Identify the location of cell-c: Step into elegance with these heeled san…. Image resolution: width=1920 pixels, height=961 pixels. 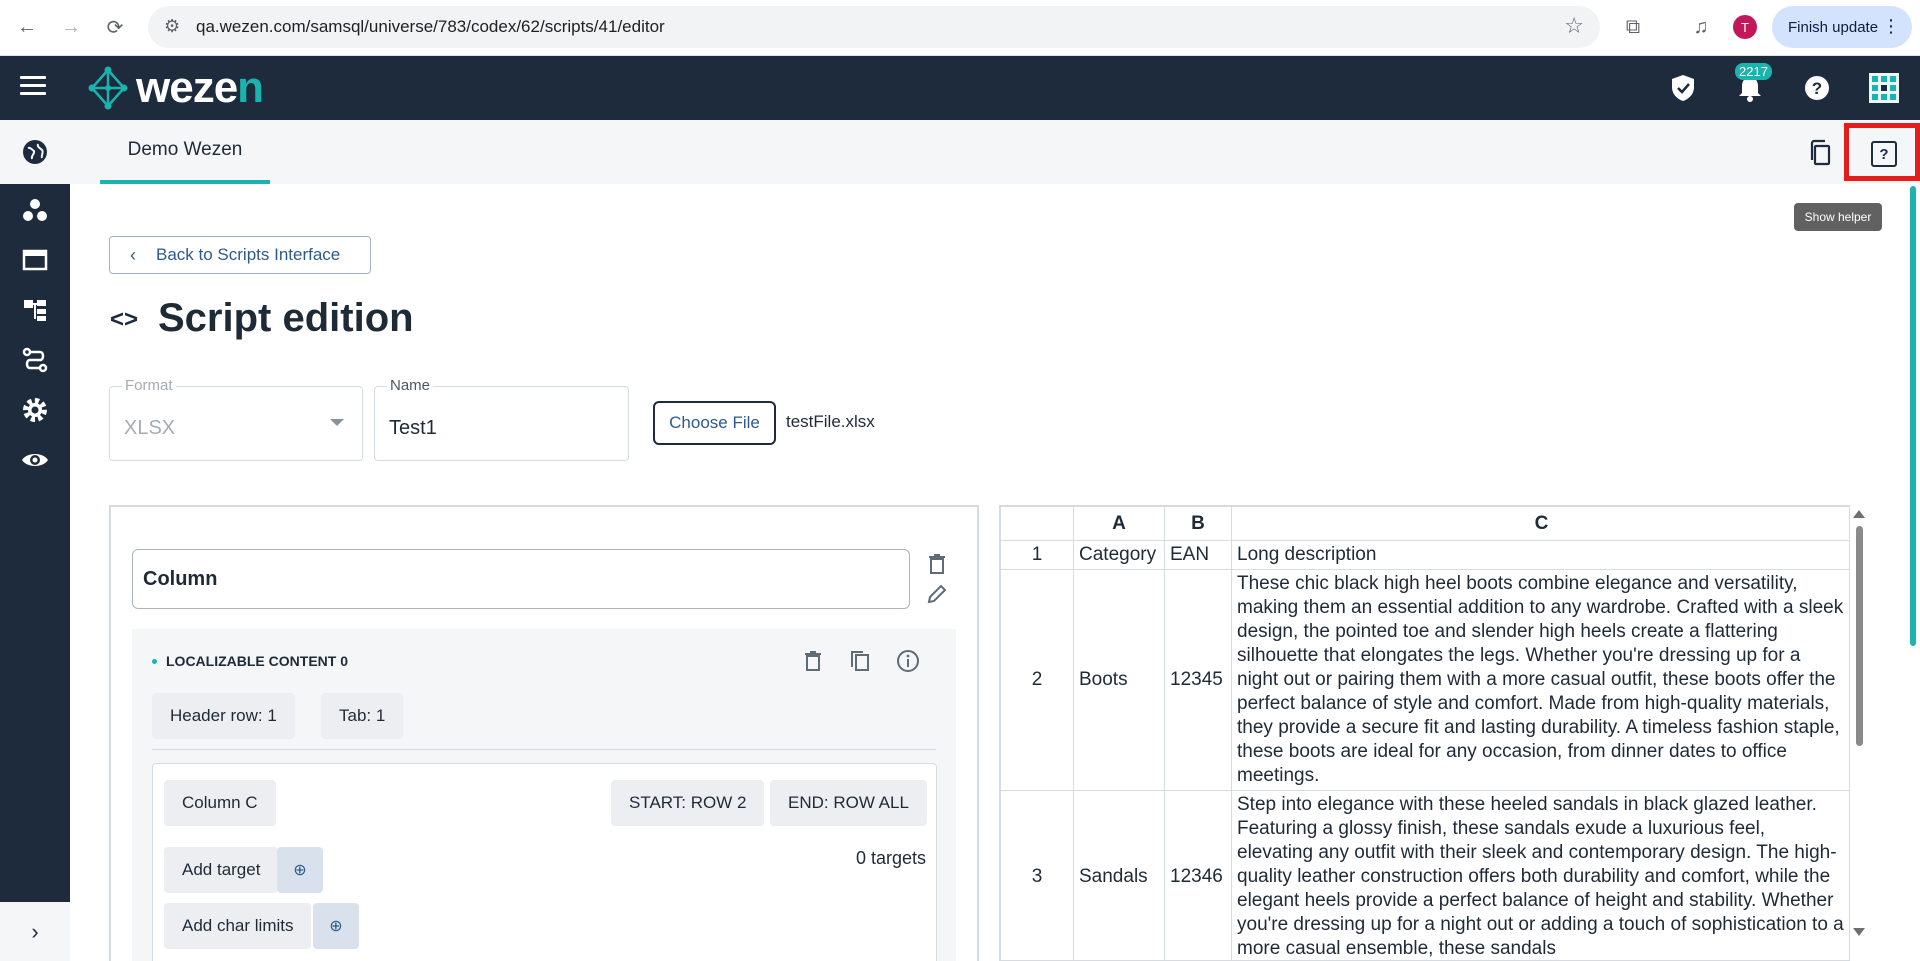
(1540, 875).